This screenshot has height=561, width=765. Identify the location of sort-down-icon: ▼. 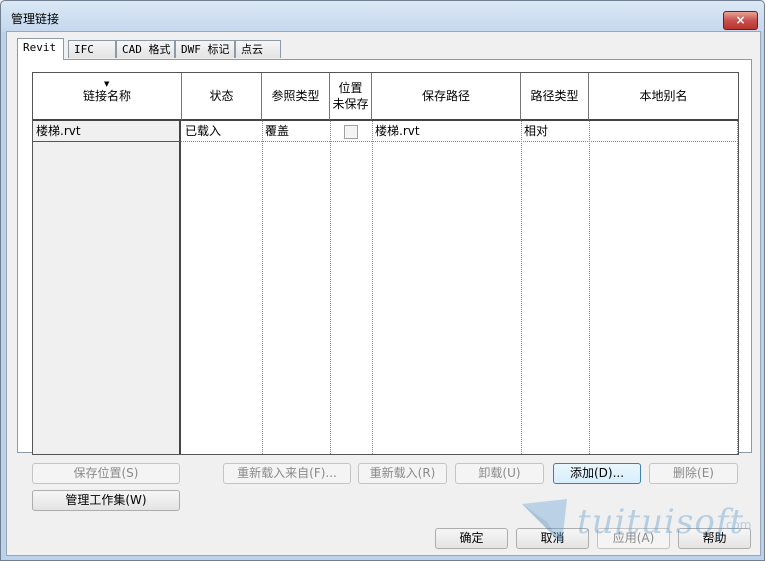
(107, 84).